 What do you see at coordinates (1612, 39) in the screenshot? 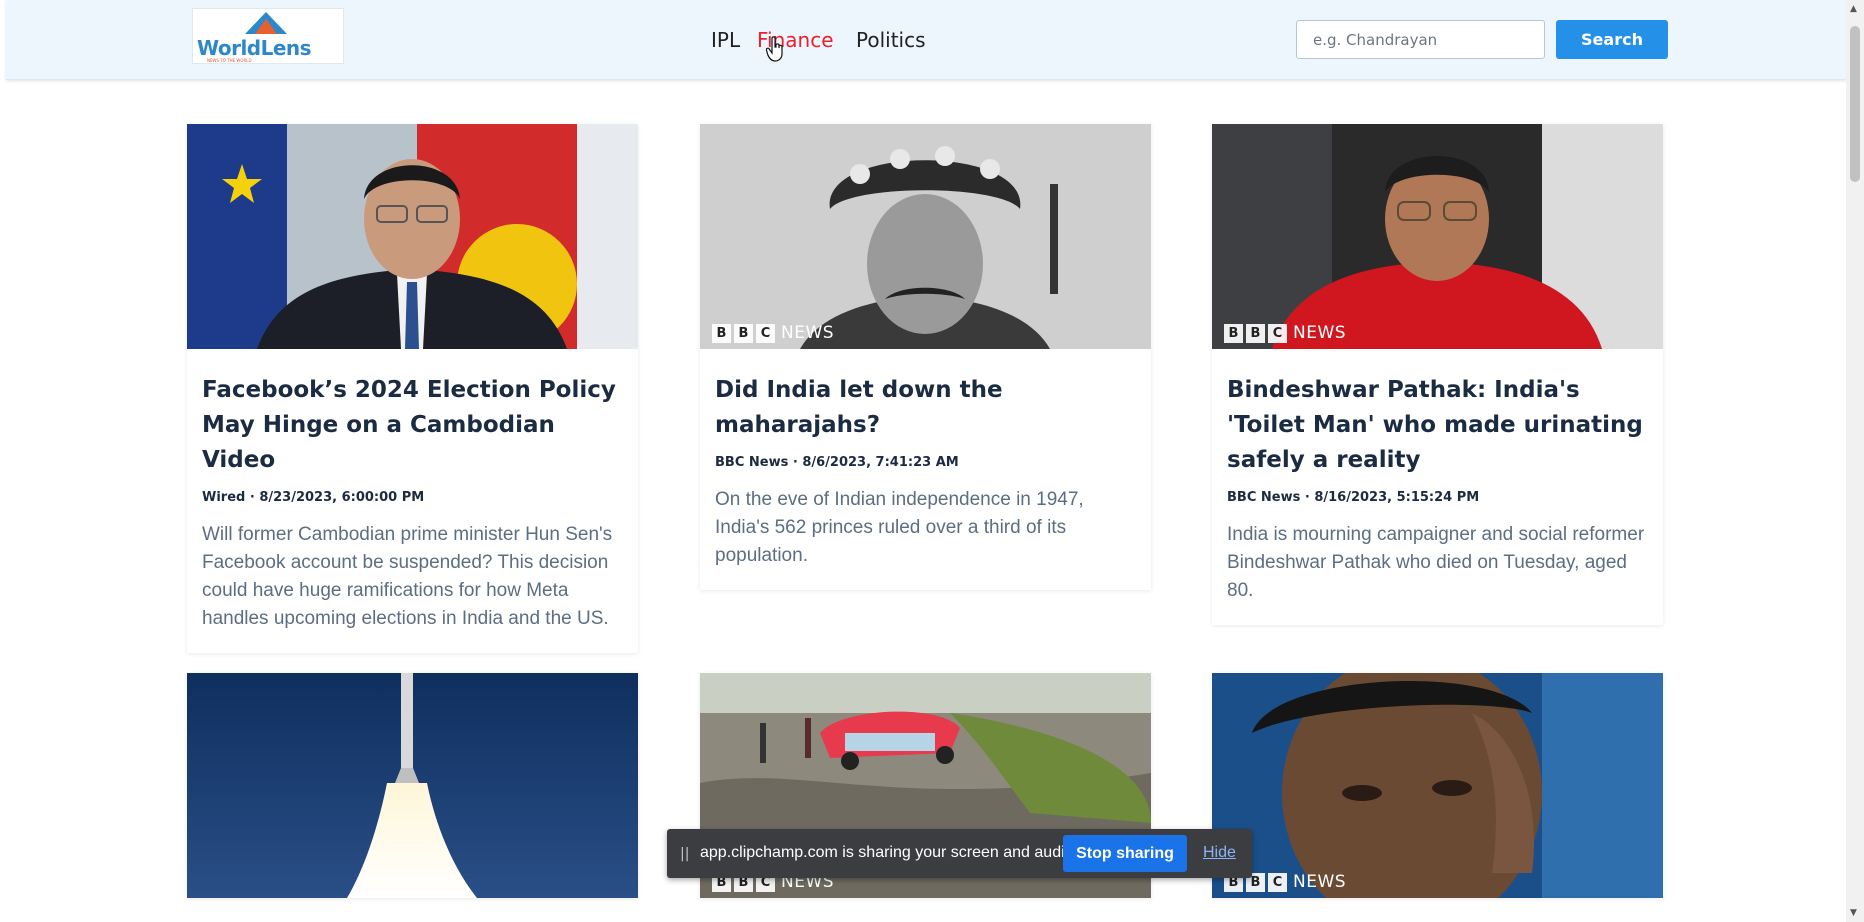
I see `search-button: Search` at bounding box center [1612, 39].